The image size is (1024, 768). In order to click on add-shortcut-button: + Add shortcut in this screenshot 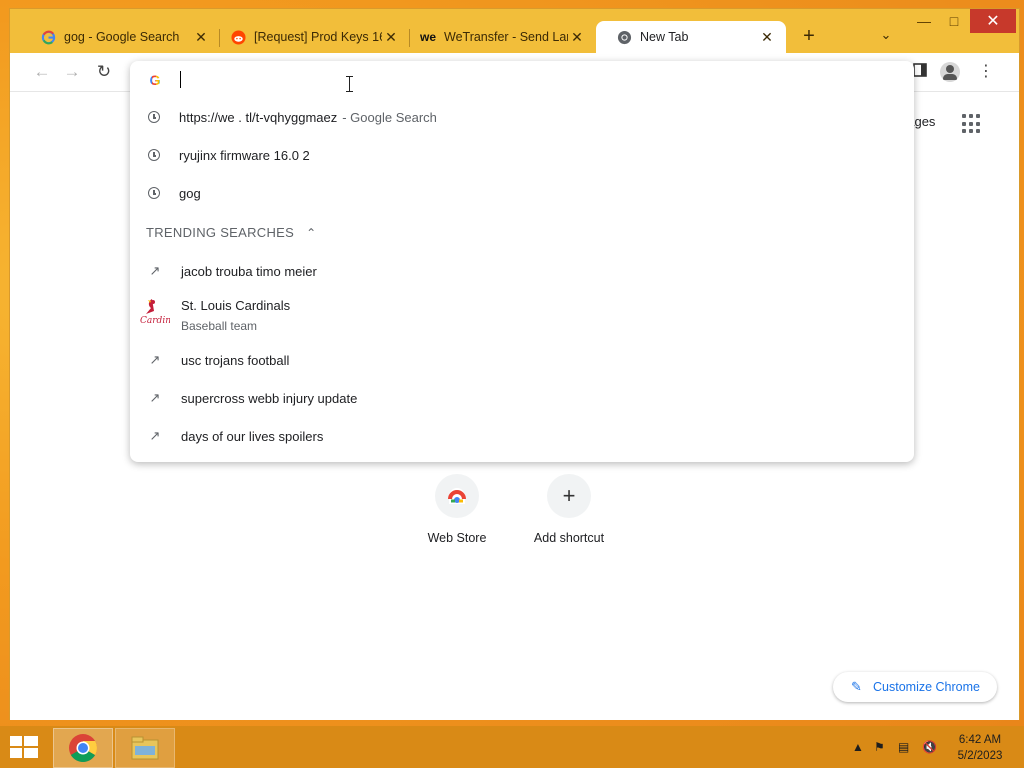, I will do `click(569, 509)`.